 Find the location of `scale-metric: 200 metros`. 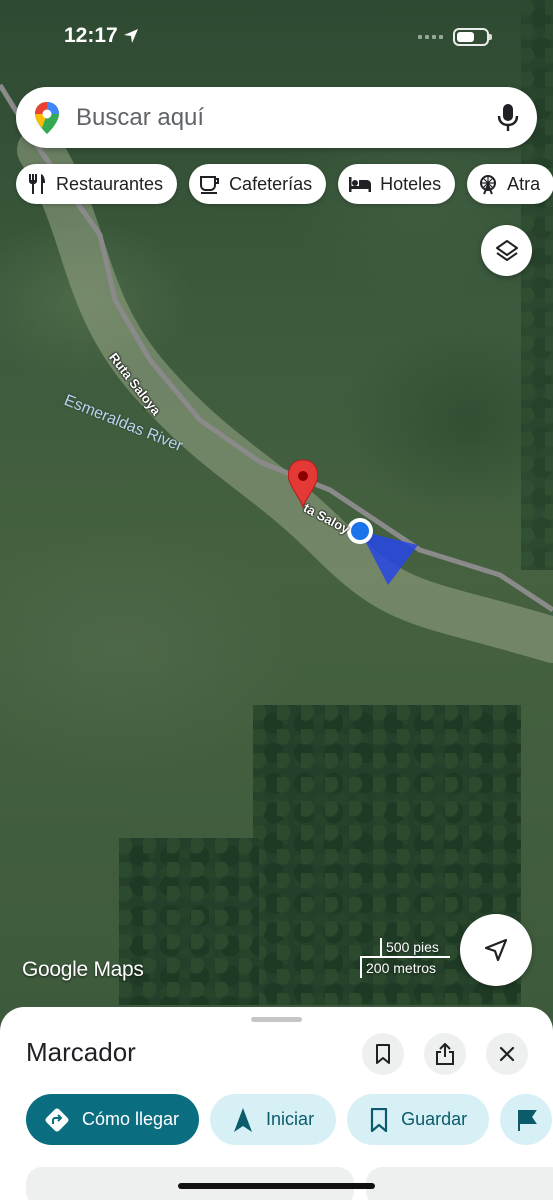

scale-metric: 200 metros is located at coordinates (405, 967).